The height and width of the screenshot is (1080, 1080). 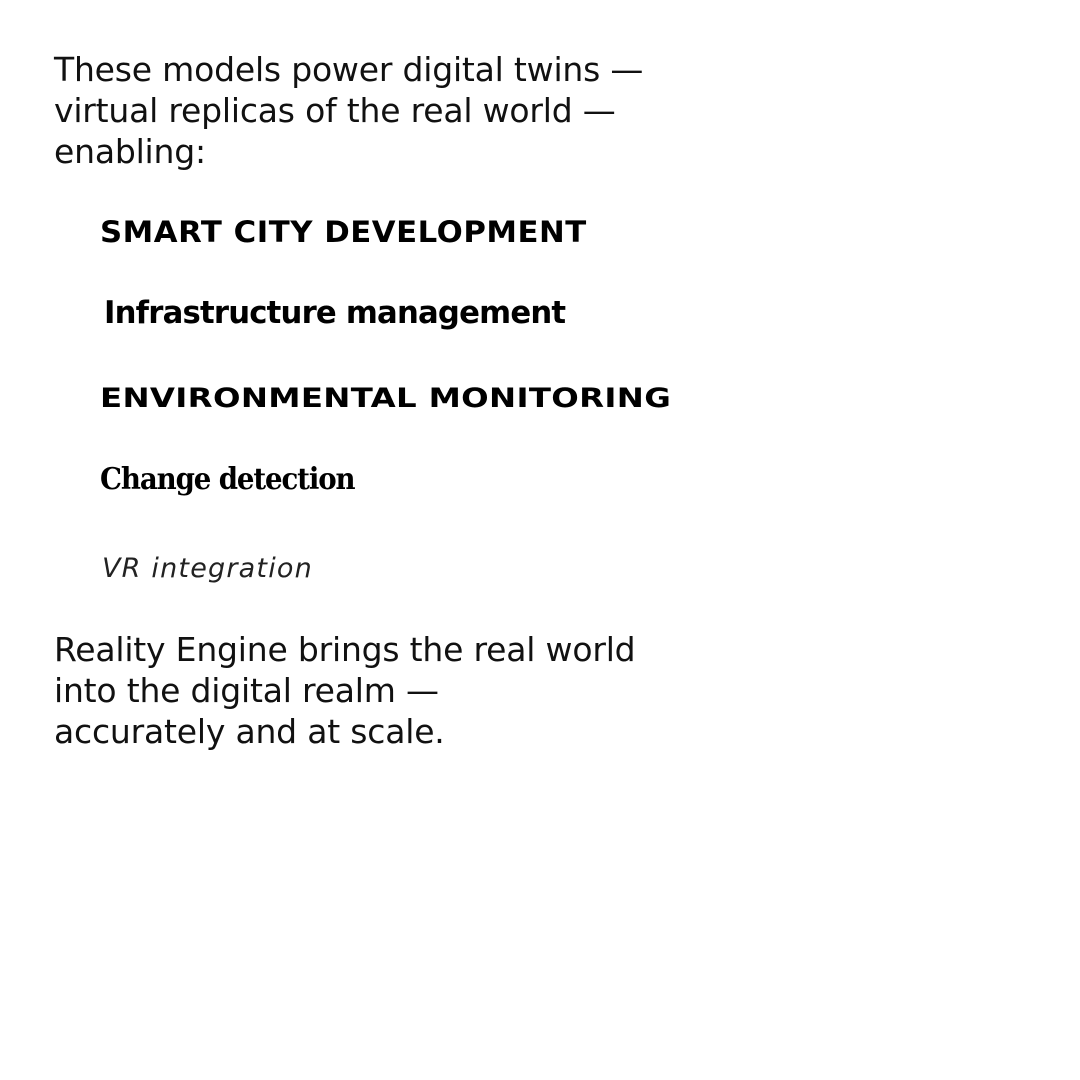 What do you see at coordinates (130, 151) in the screenshot?
I see `intro-line: enabling:` at bounding box center [130, 151].